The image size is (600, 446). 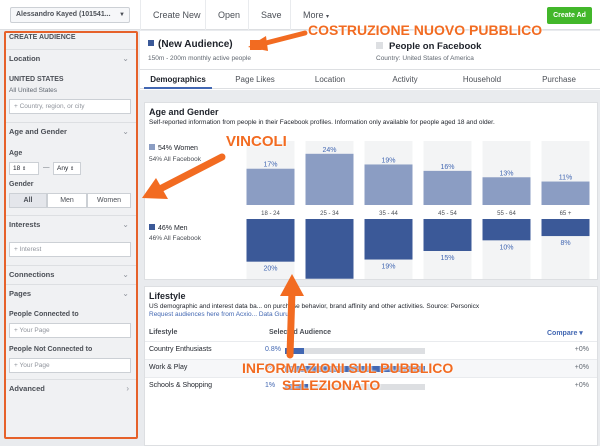 I want to click on chevron-right-icon: ›, so click(x=127, y=388).